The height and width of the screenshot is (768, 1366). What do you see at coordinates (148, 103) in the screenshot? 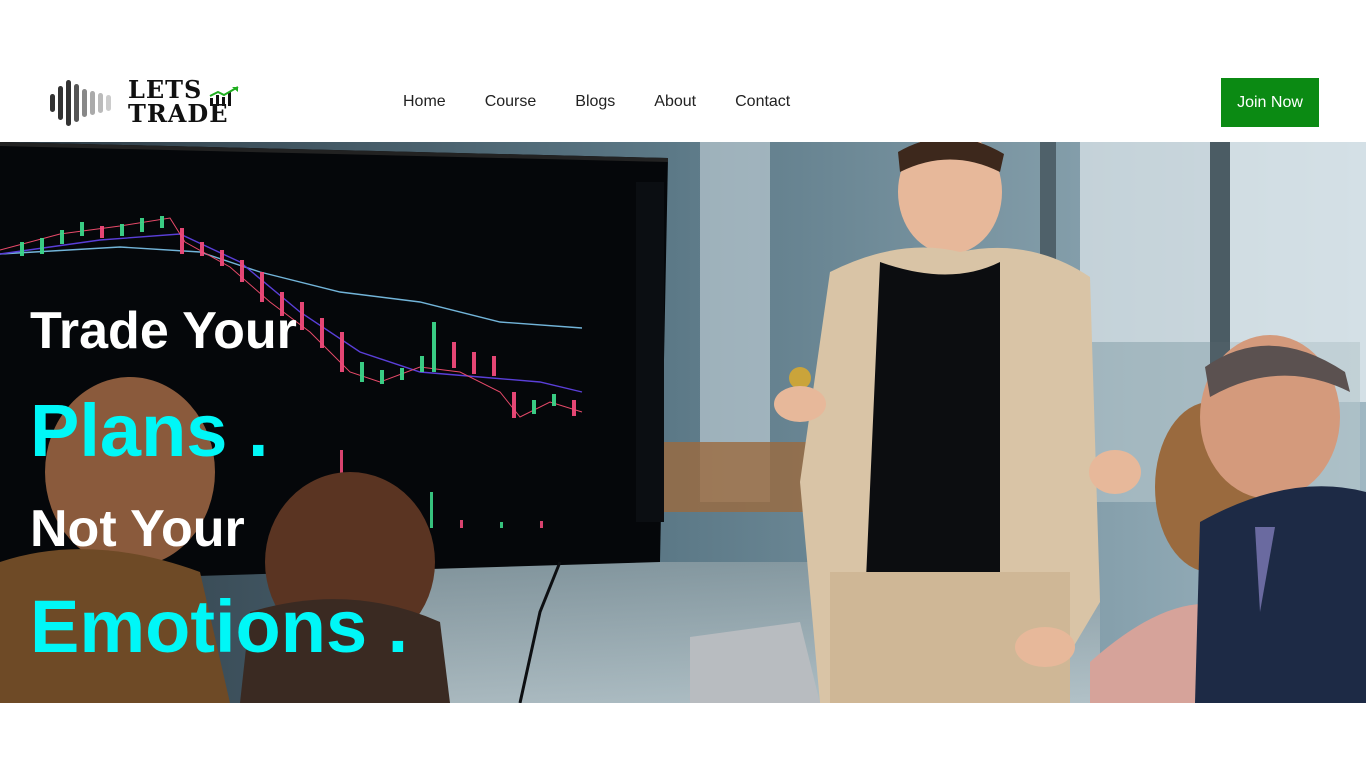
I see `brand-logo: LETS TRADE` at bounding box center [148, 103].